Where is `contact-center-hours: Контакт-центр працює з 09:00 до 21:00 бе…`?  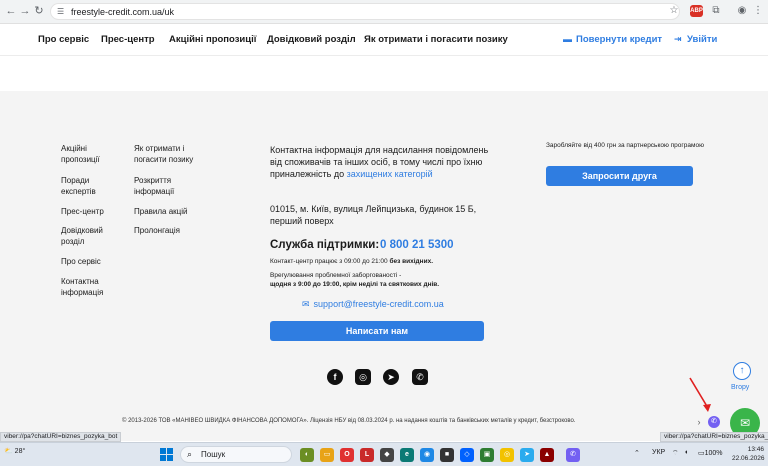
contact-center-hours: Контакт-центр працює з 09:00 до 21:00 бе… is located at coordinates (351, 261).